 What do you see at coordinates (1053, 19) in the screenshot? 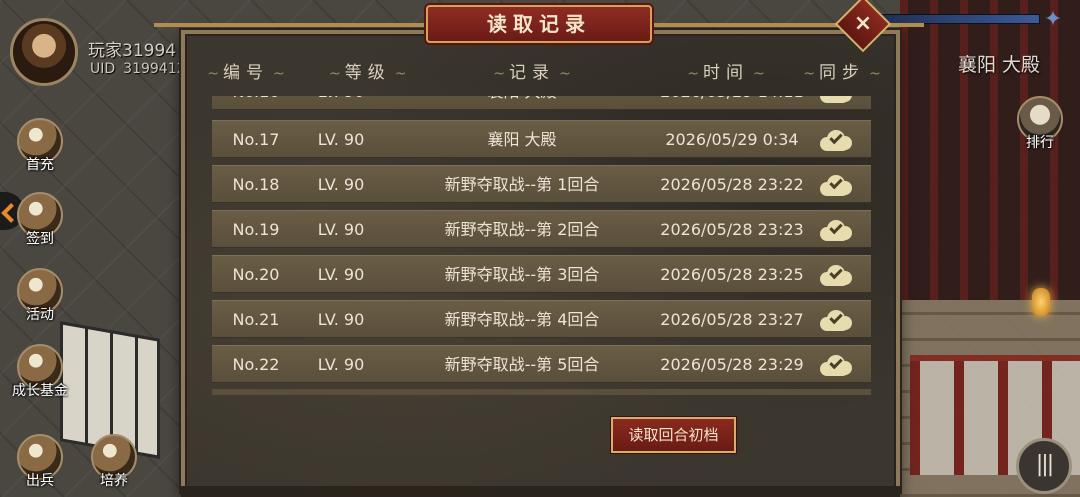
I see `wing-icon: ✦` at bounding box center [1053, 19].